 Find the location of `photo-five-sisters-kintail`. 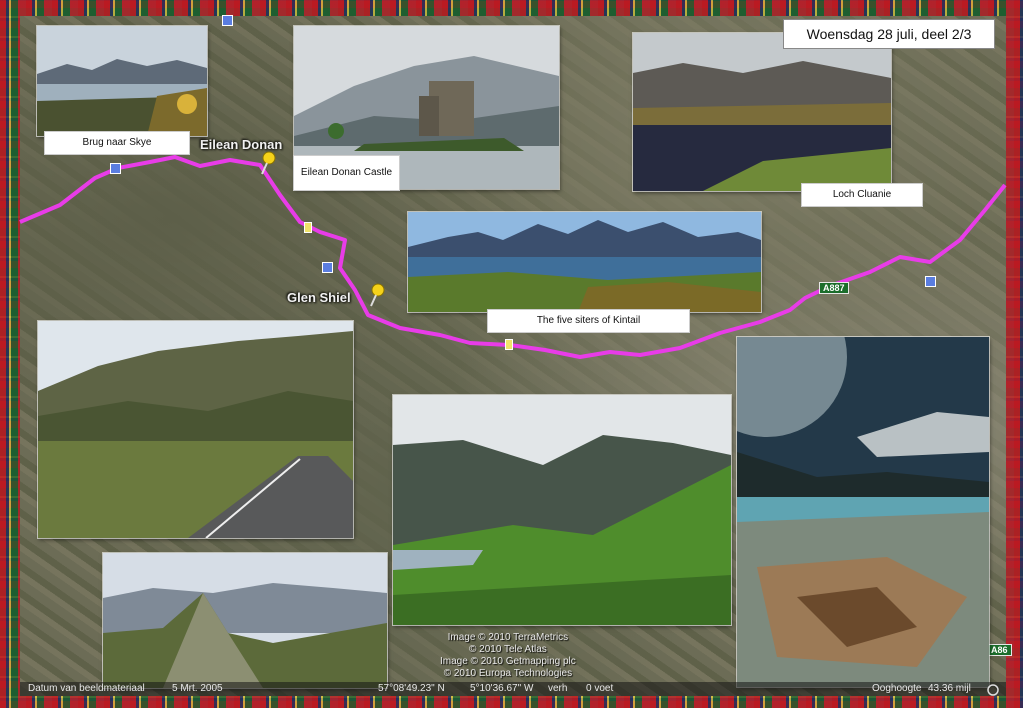

photo-five-sisters-kintail is located at coordinates (584, 262).